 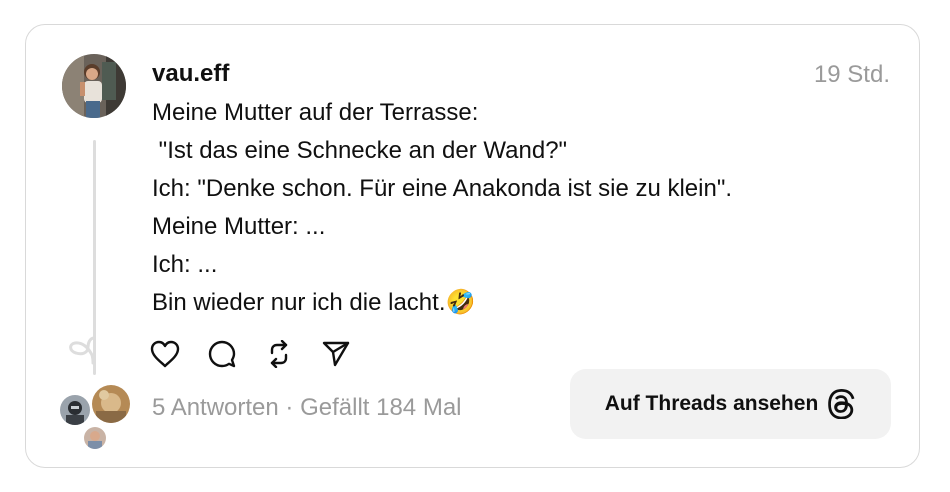 I want to click on replier-avatars, so click(x=98, y=418).